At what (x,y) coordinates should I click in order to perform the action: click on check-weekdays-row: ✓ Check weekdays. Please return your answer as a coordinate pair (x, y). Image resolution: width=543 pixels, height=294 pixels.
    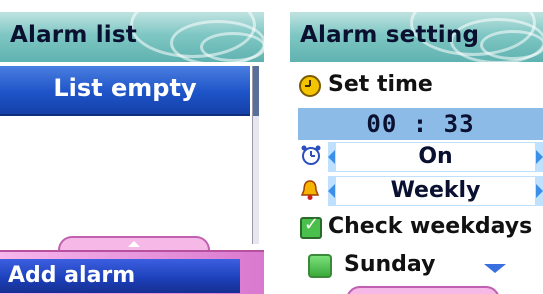
    Looking at the image, I should click on (416, 227).